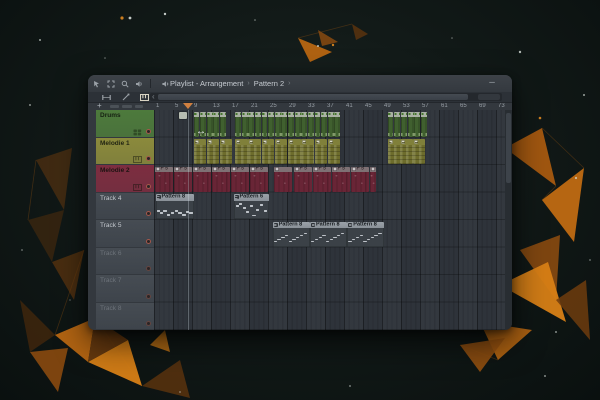 The width and height of the screenshot is (600, 400). What do you see at coordinates (329, 106) in the screenshot?
I see `timeline-ruler: 1 5 9 13 17 21 25 29 33 37 41 45 49 53 57 61 65 69 73` at bounding box center [329, 106].